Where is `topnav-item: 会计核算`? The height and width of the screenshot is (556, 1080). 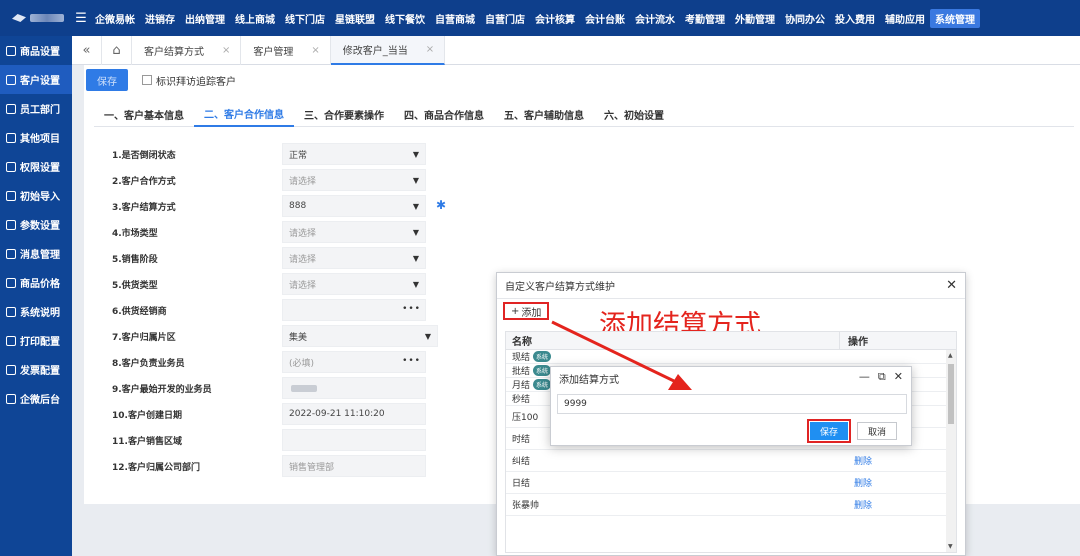
topnav-item: 会计核算 is located at coordinates (555, 18).